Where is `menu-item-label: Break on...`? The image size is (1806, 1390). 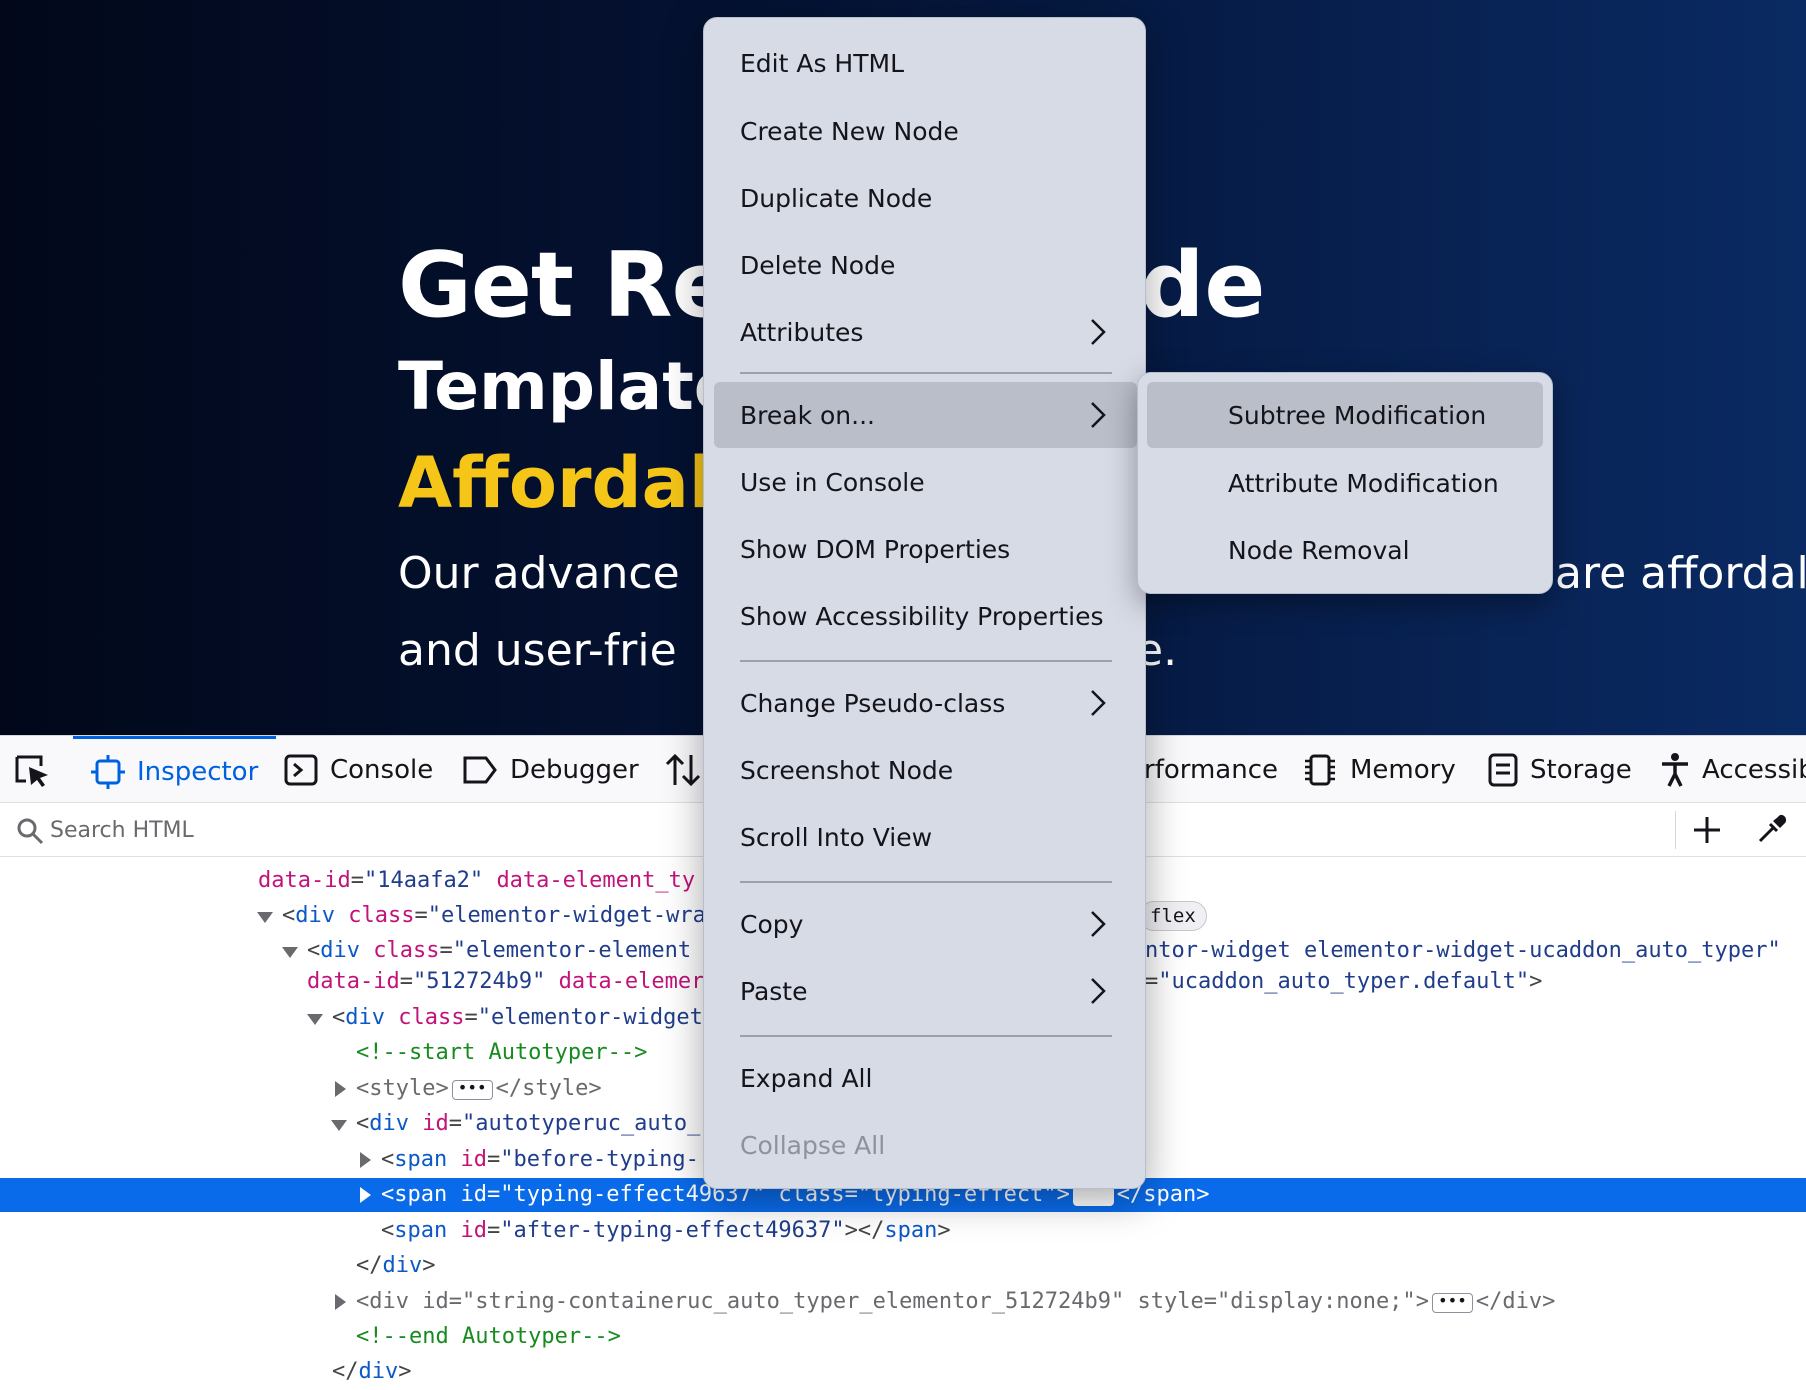
menu-item-label: Break on... is located at coordinates (807, 415).